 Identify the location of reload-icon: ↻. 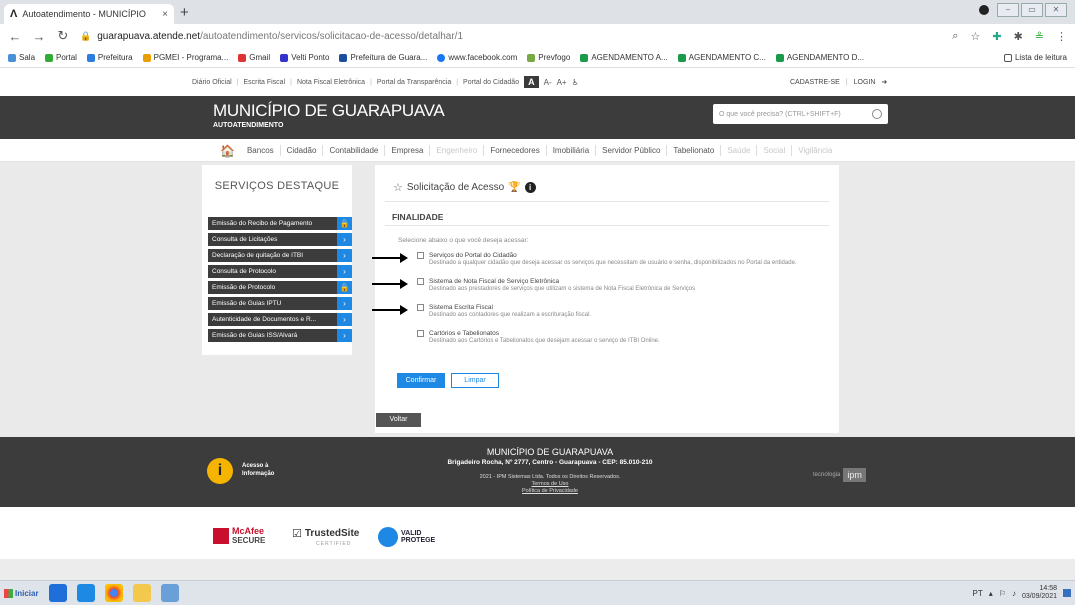
(63, 36).